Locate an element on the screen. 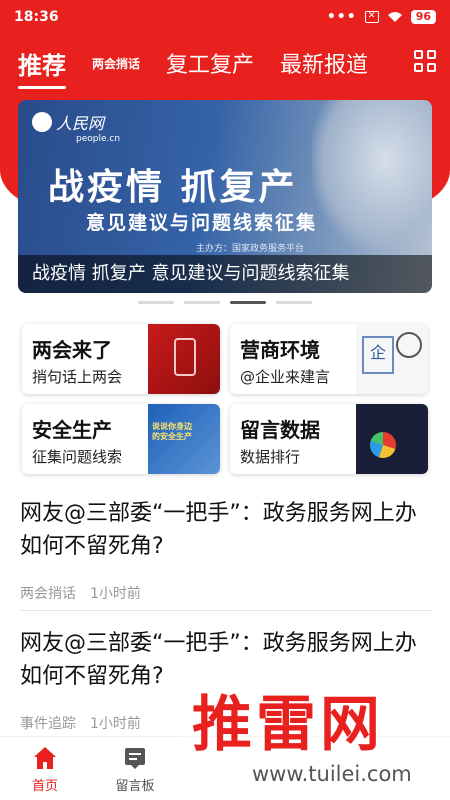  card-message-data: 留言数据 数据排行 is located at coordinates (329, 439).